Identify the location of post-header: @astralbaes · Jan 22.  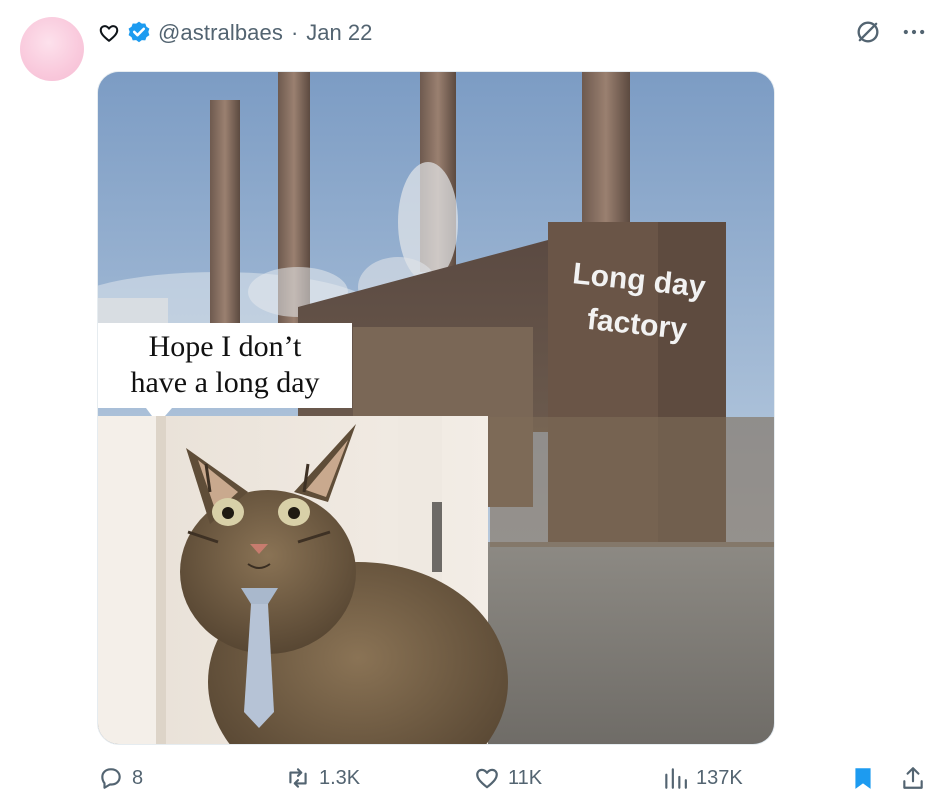
(235, 33).